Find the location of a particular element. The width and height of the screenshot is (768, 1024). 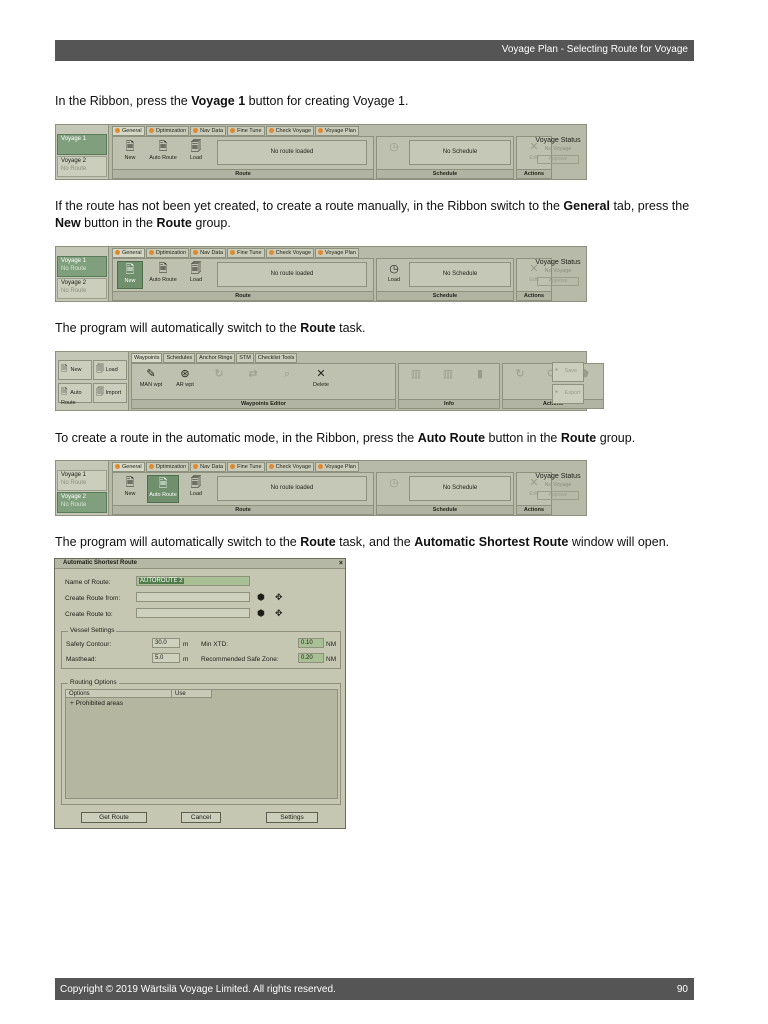

info-group: ▥ ▥ ▮ Info is located at coordinates (449, 386).